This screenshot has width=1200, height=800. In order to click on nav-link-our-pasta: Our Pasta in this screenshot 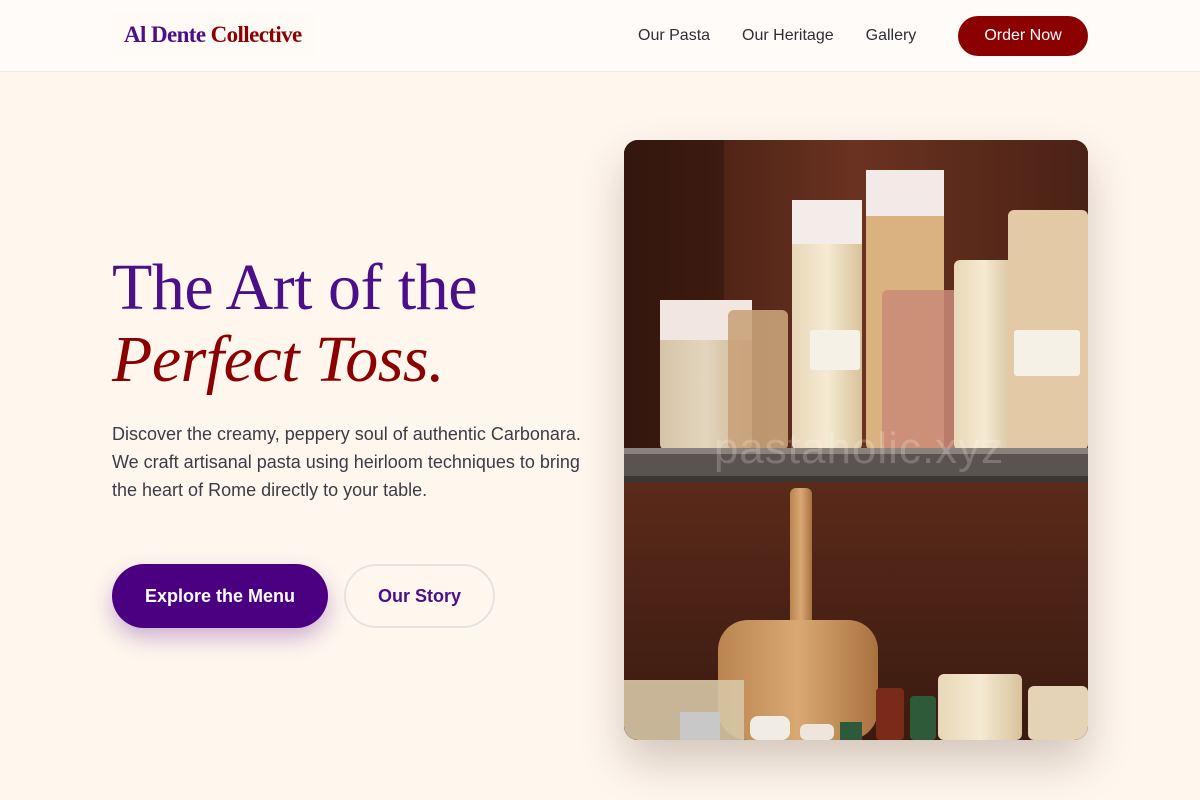, I will do `click(674, 36)`.